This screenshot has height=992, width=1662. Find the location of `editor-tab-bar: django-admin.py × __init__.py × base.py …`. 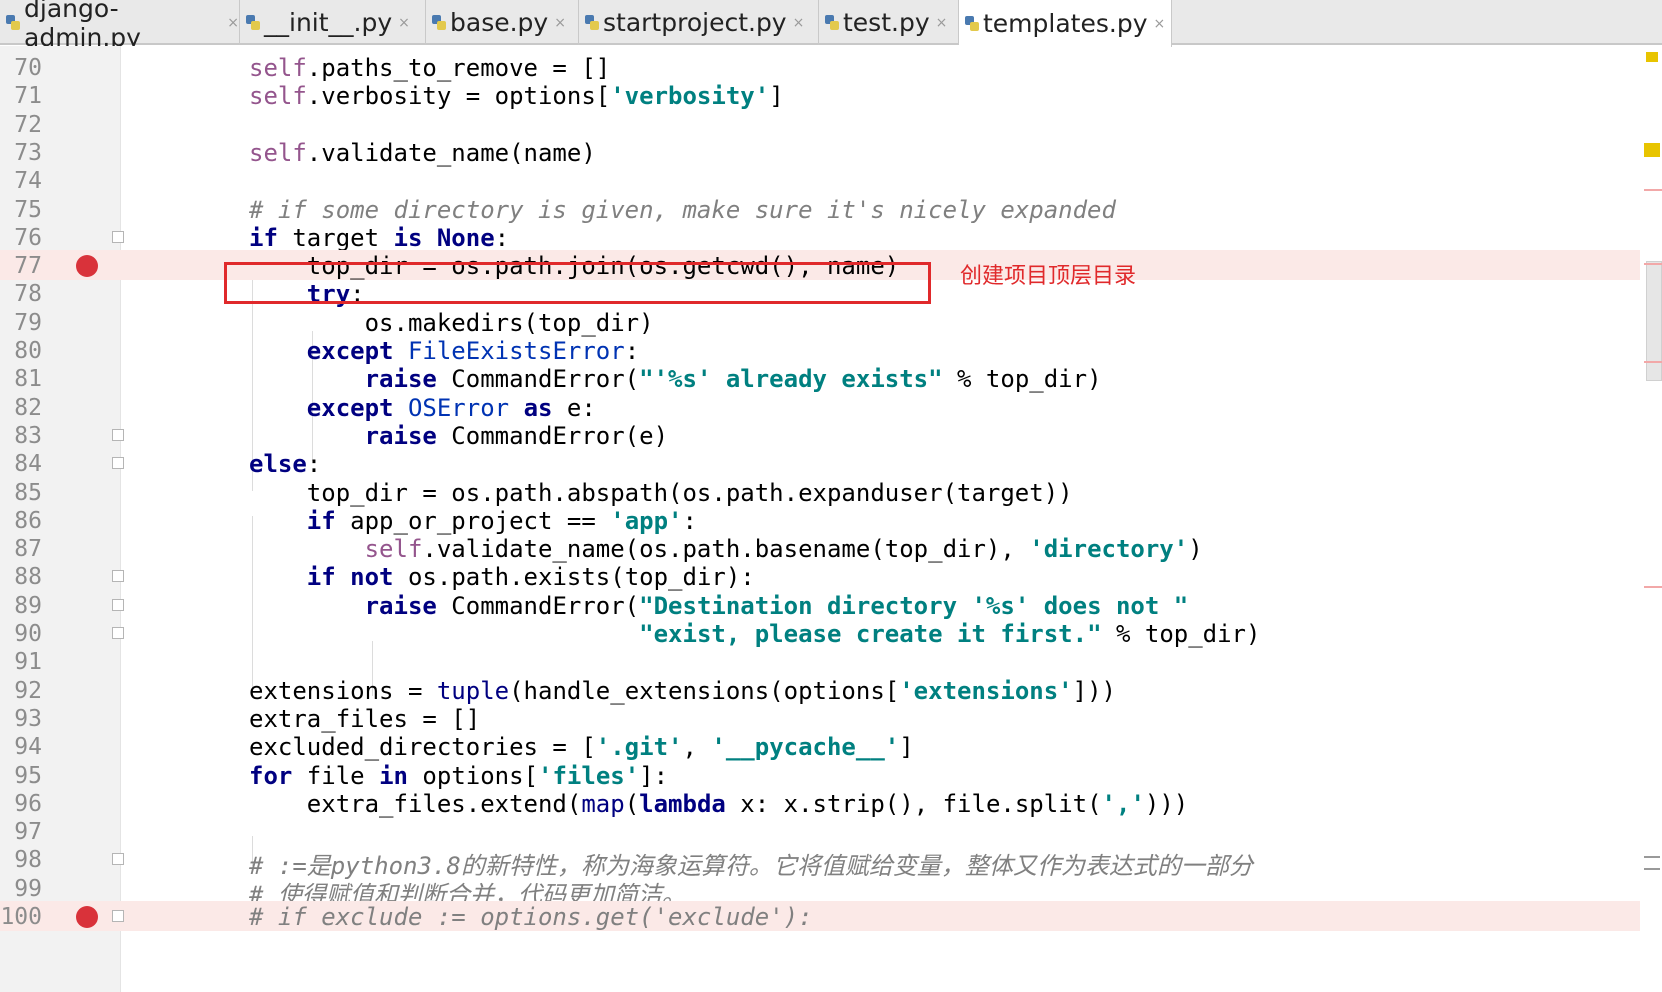

editor-tab-bar: django-admin.py × __init__.py × base.py … is located at coordinates (831, 26).